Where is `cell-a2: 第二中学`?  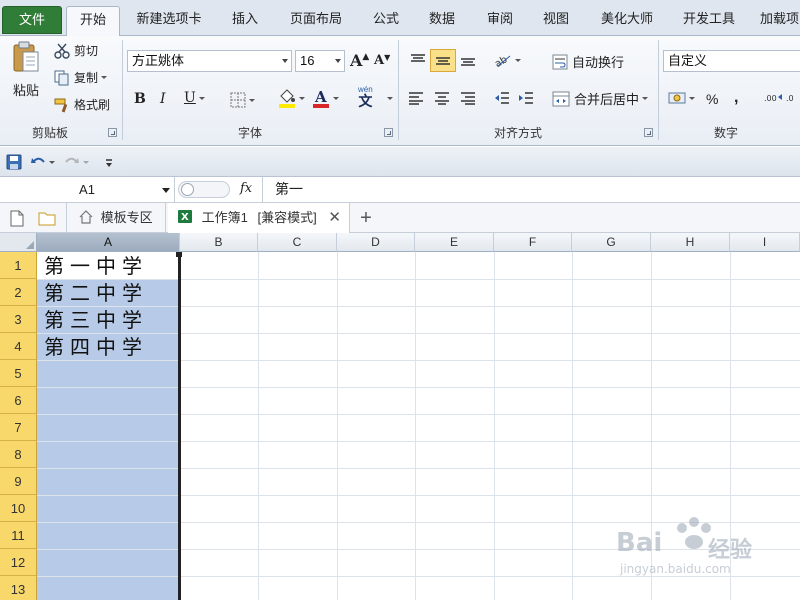
cell-a2: 第二中学 is located at coordinates (96, 292).